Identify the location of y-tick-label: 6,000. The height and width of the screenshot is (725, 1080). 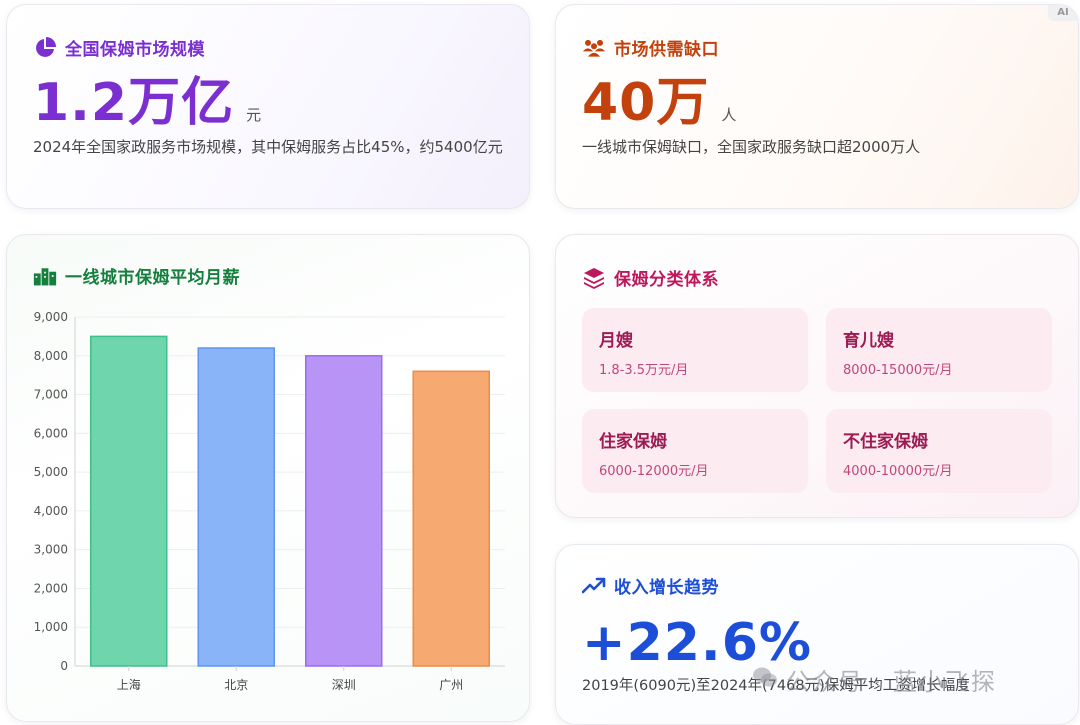
(51, 433).